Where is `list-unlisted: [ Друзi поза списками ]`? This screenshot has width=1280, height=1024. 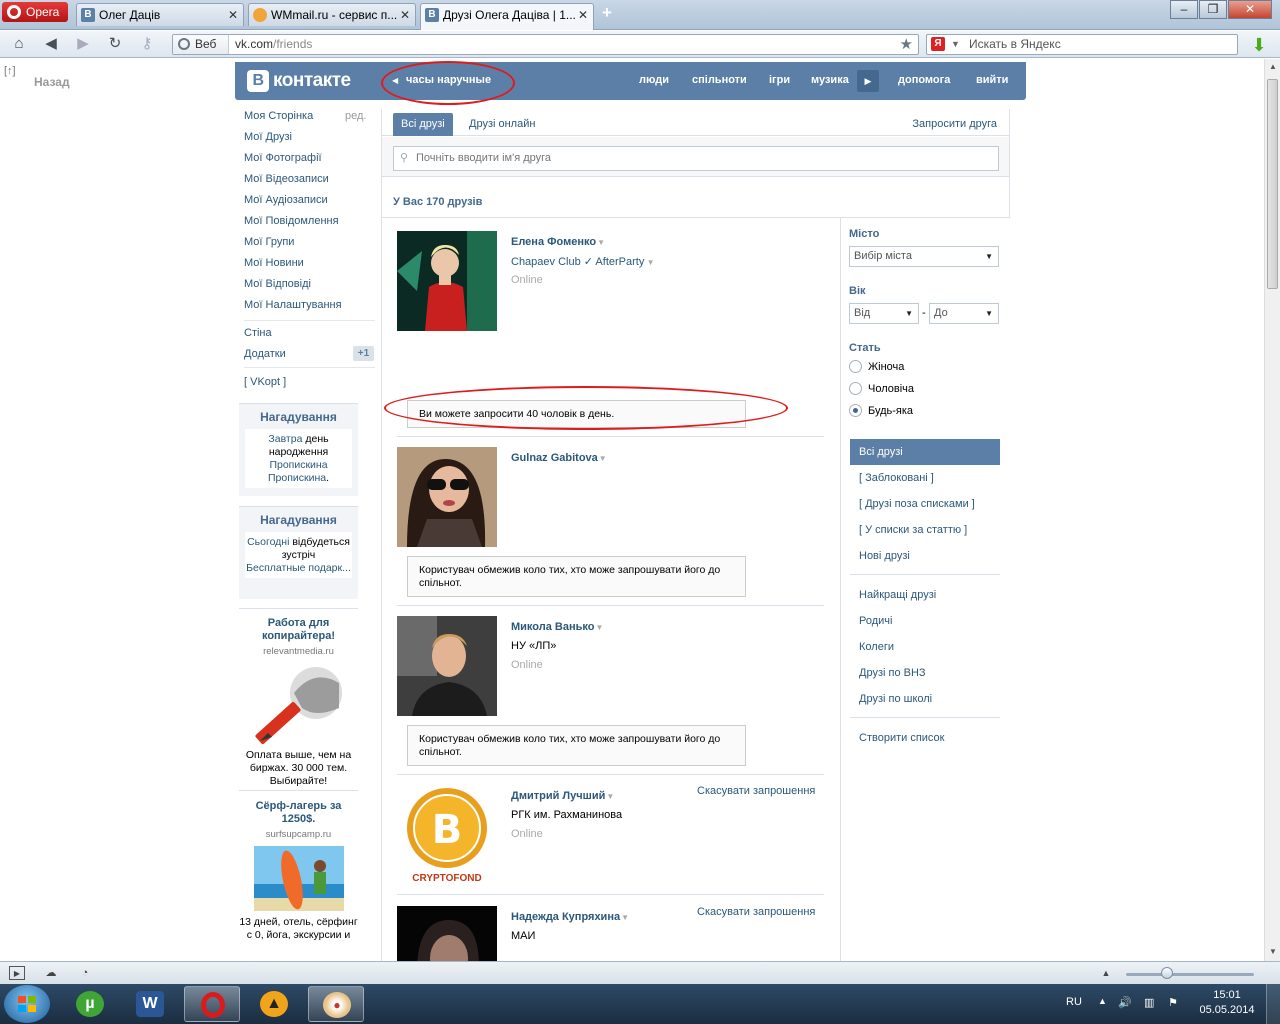 list-unlisted: [ Друзi поза списками ] is located at coordinates (925, 504).